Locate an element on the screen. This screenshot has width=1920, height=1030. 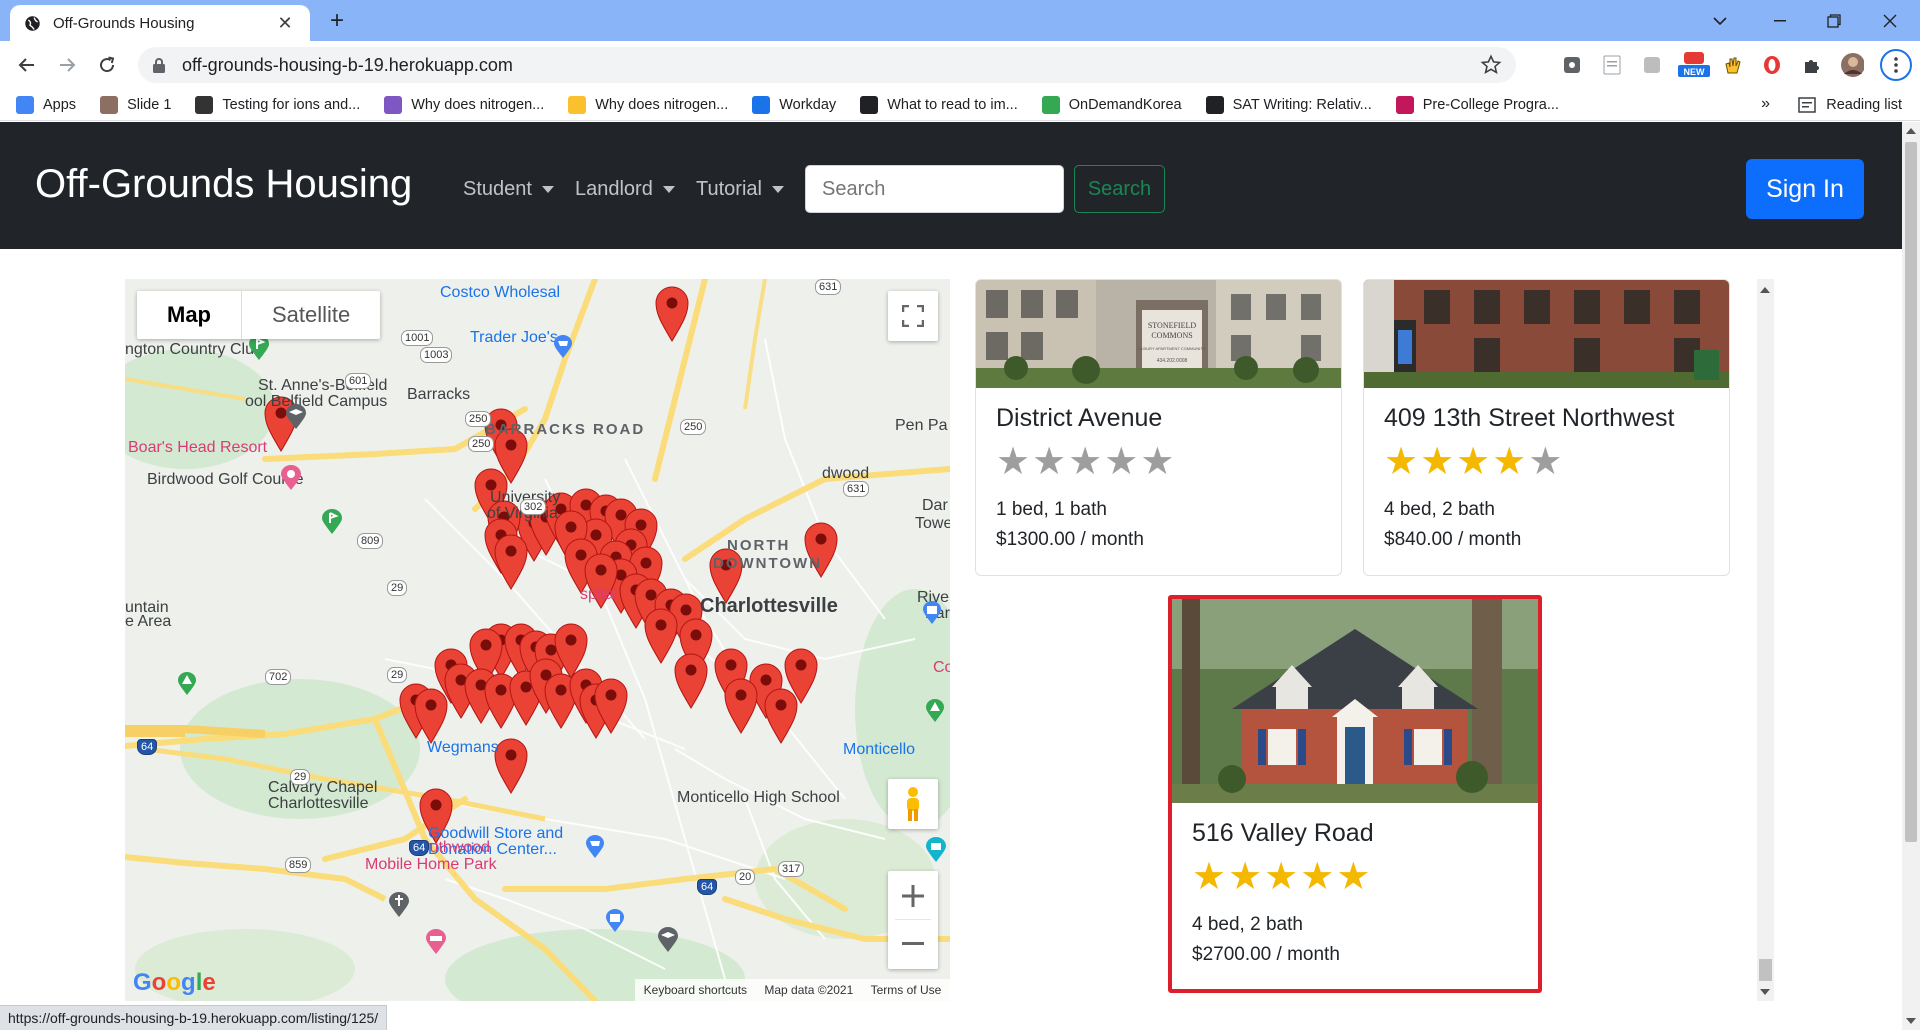
menu-kebab-icon is located at coordinates (1896, 65).